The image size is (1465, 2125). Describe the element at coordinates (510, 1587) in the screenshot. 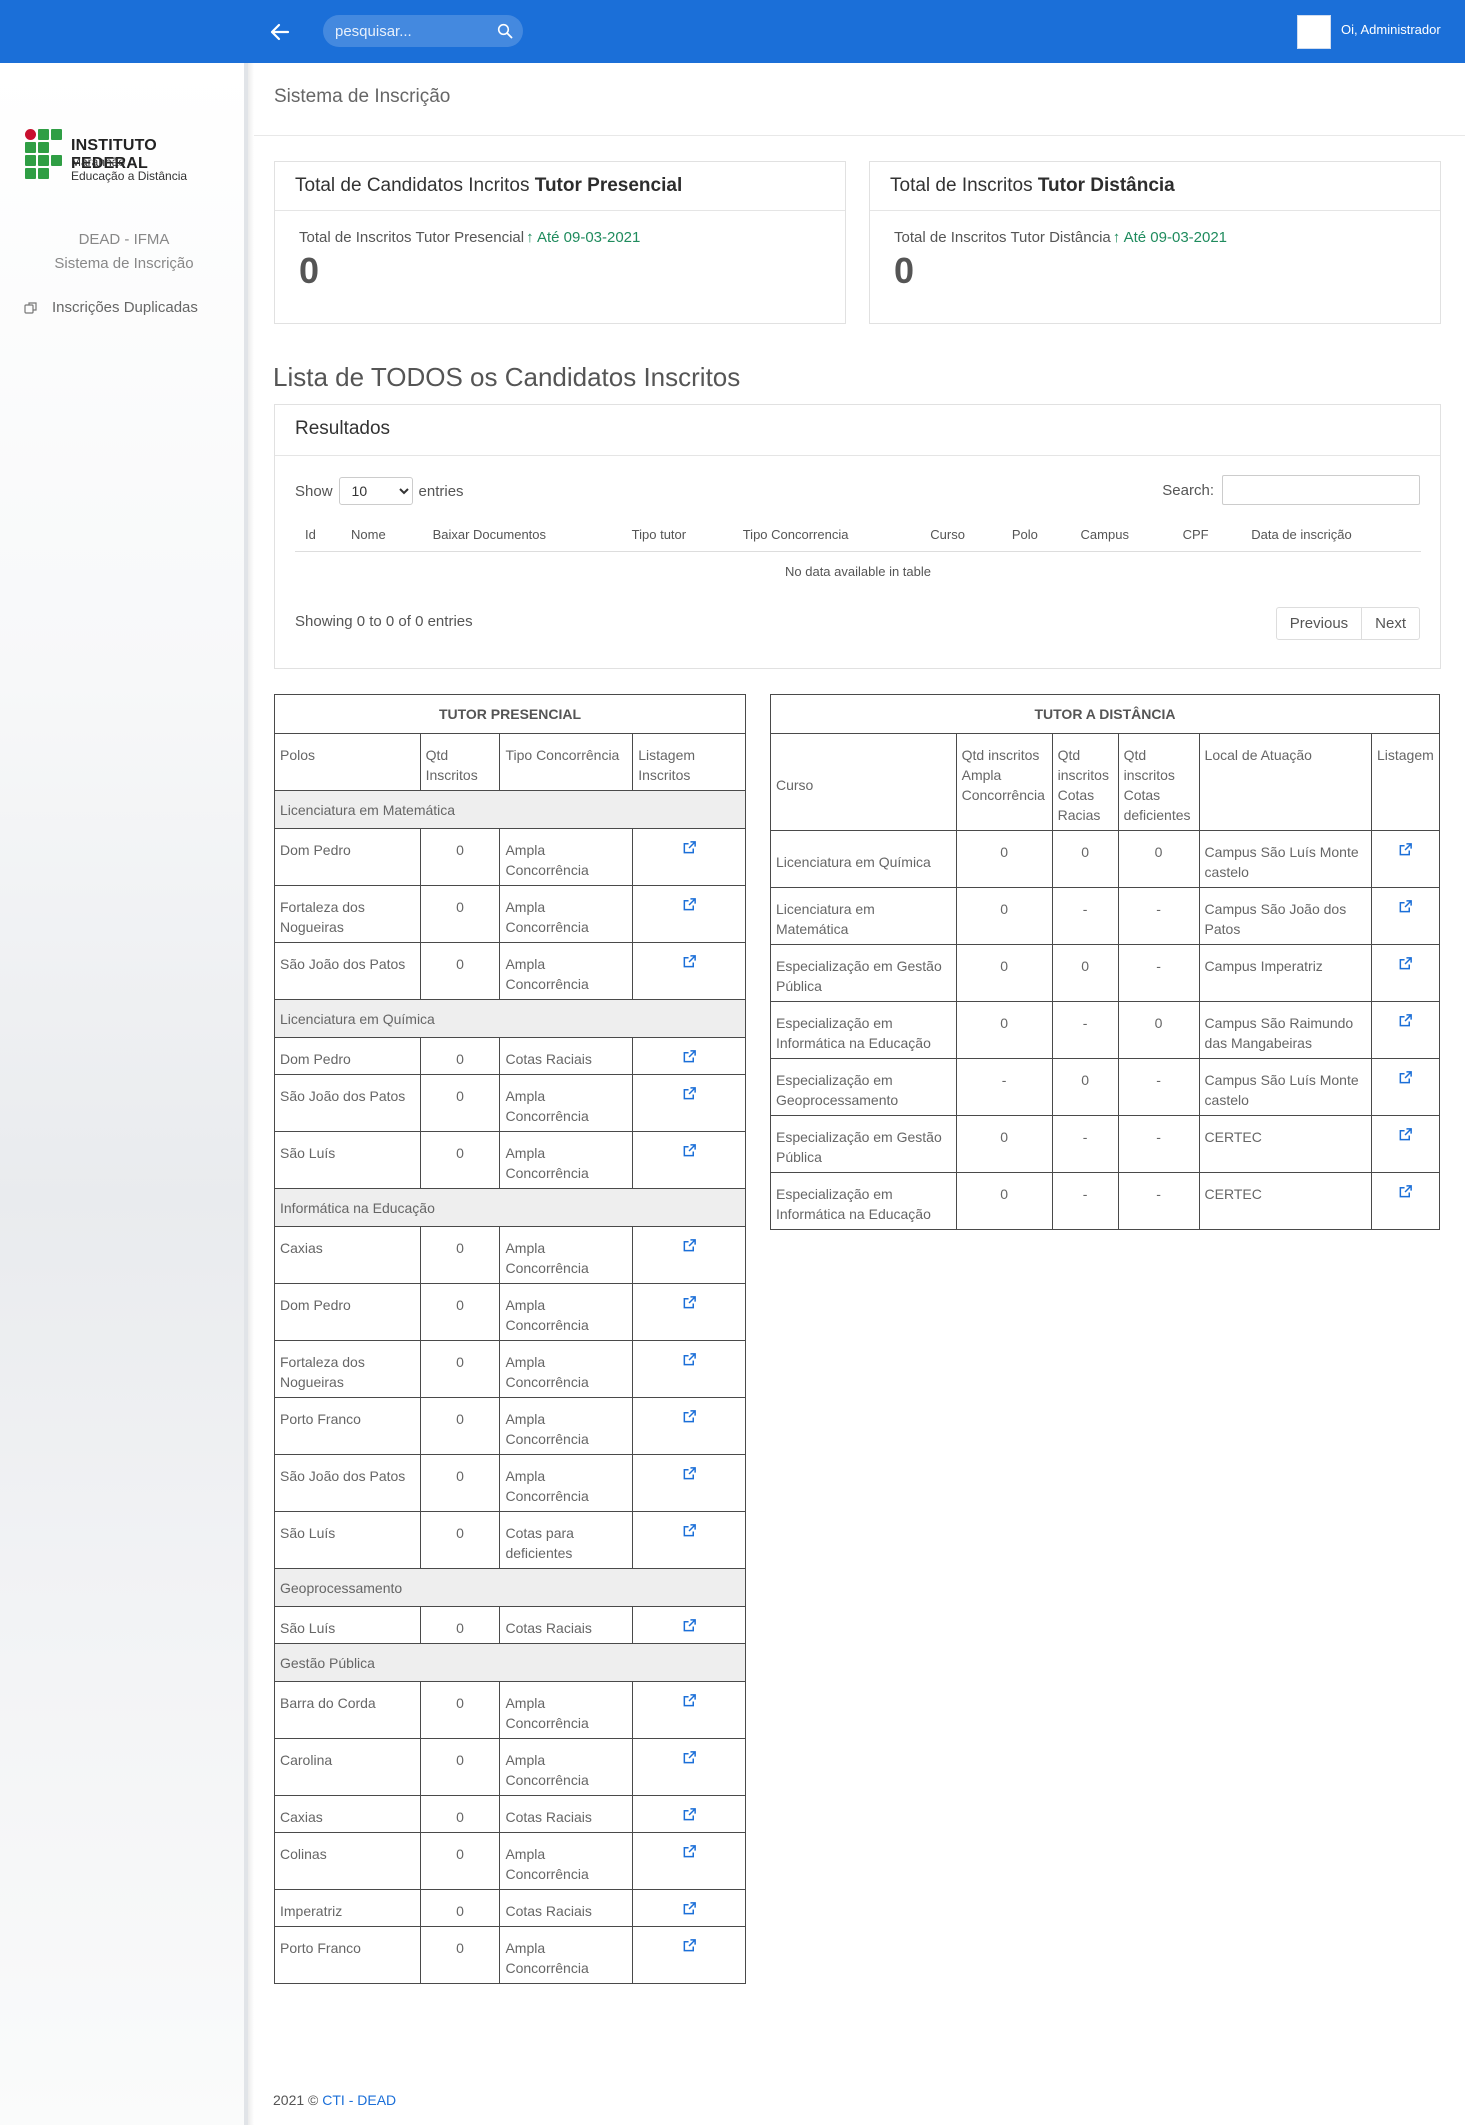

I see `group-name: Geoprocessamento` at that location.